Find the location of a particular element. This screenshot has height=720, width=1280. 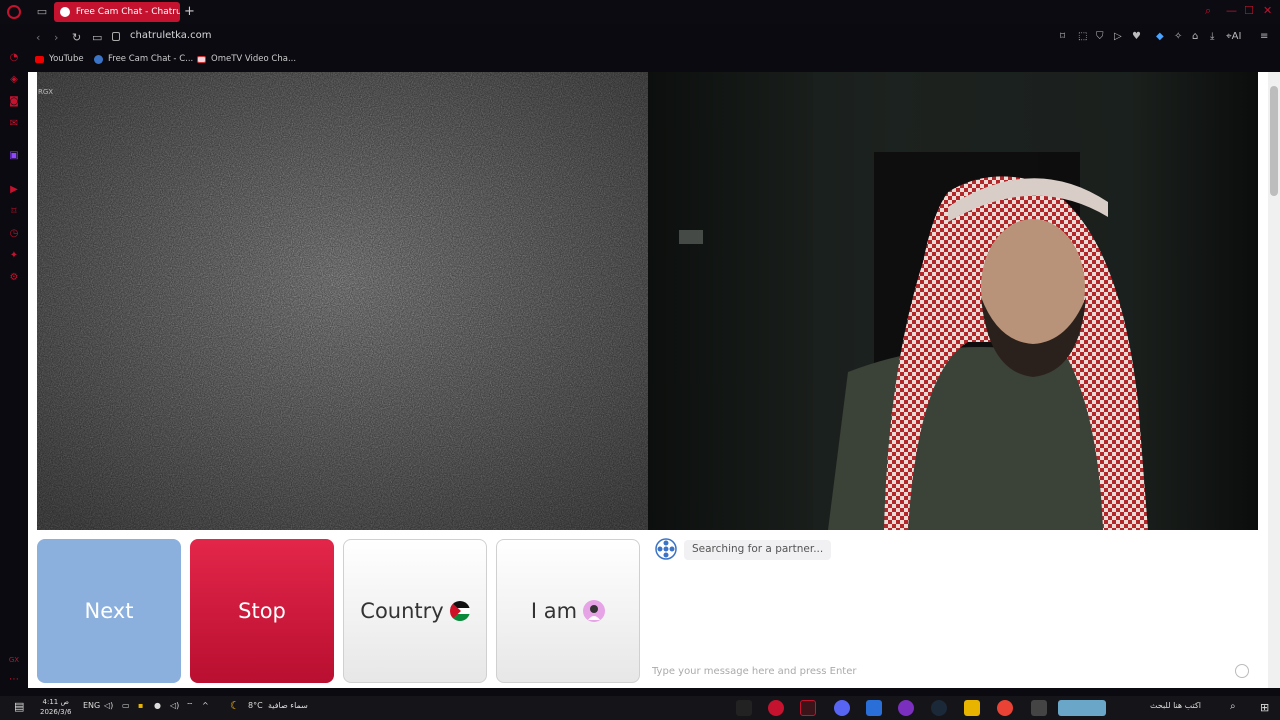

bookmark-youtube: YouTube is located at coordinates (59, 59).